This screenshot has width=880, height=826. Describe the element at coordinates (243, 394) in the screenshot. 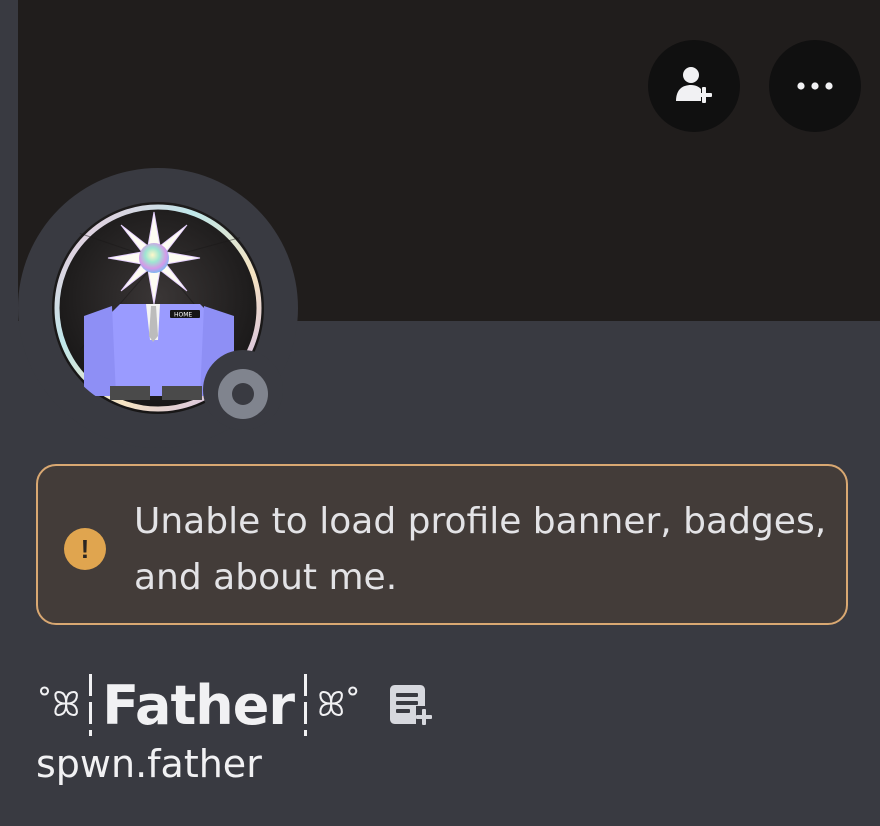

I see `status-indicator-hole` at that location.